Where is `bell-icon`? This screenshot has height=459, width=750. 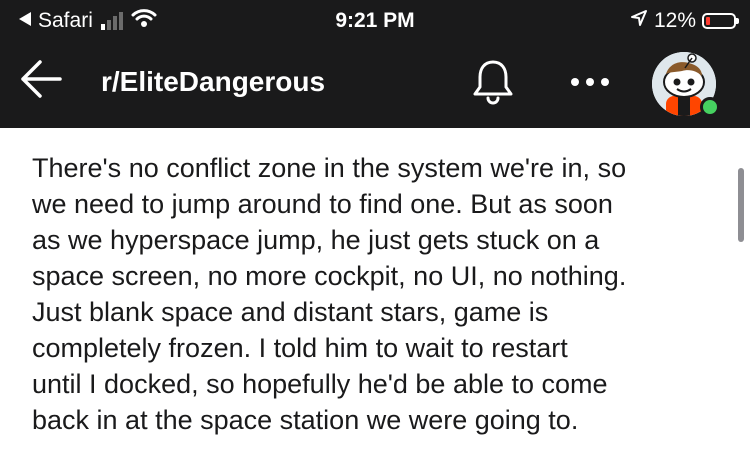
bell-icon is located at coordinates (493, 82).